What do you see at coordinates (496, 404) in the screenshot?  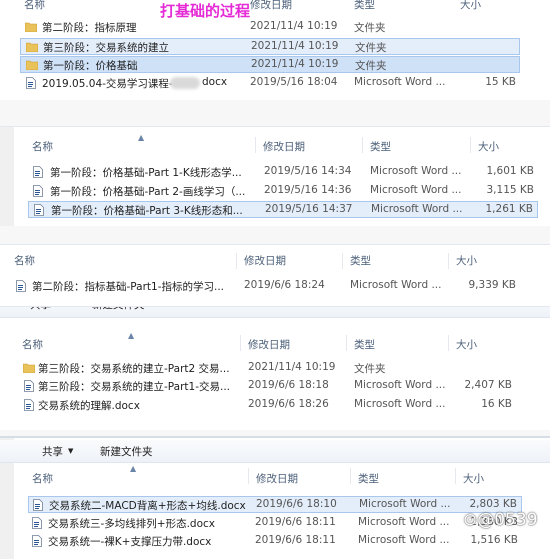 I see `file-size: 16 KB` at bounding box center [496, 404].